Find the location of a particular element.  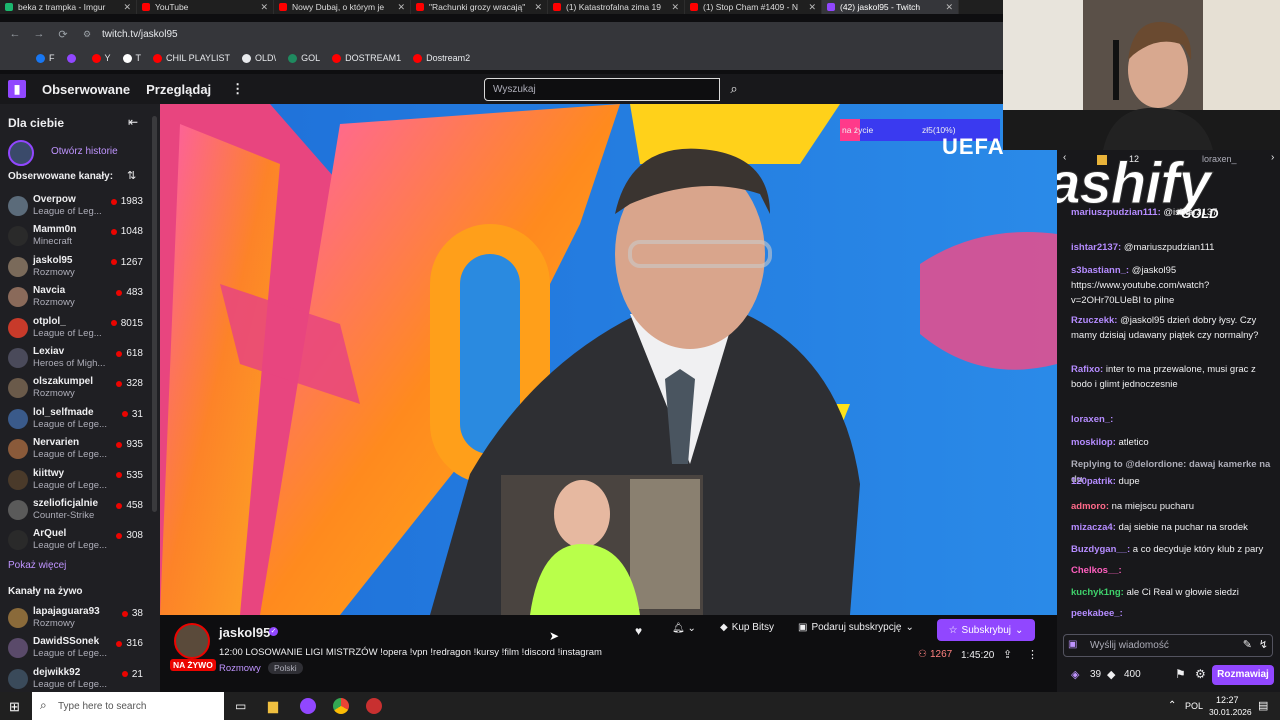

sidebar-channel-item: ArQuel League of Lege... 308 is located at coordinates (80, 541).